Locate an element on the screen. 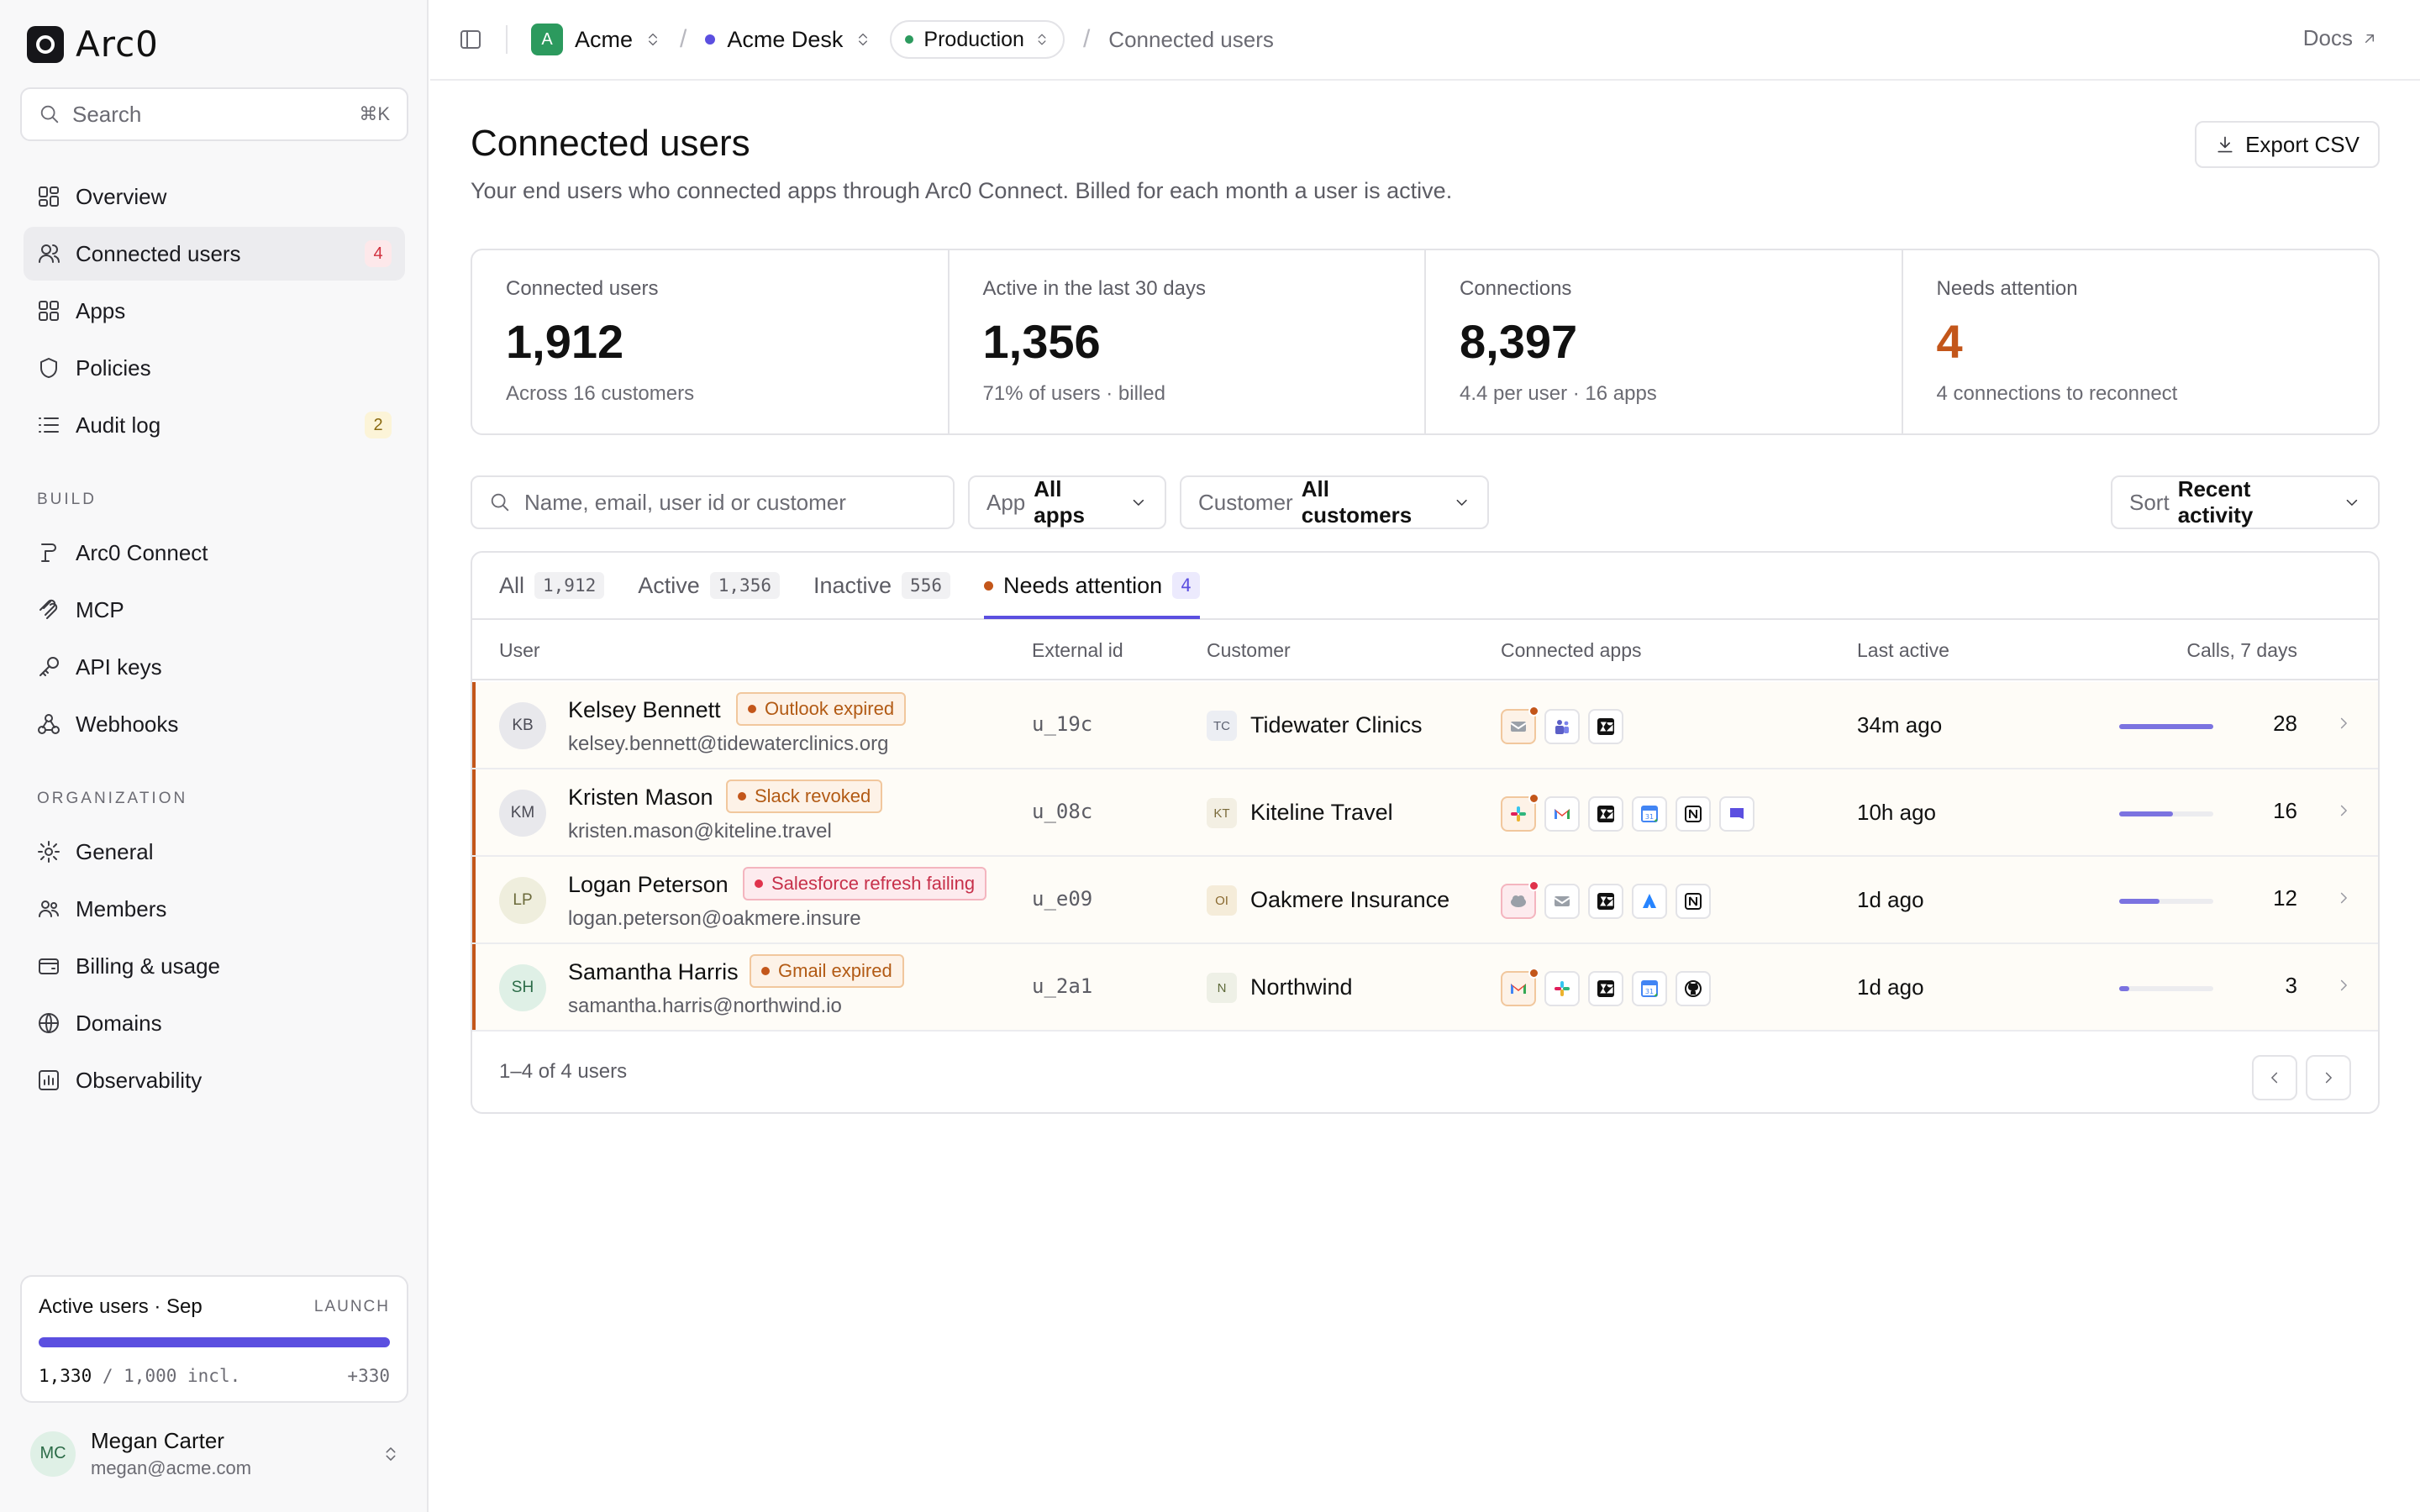  table-footer: 1–4 of 4 users is located at coordinates (1425, 1071).